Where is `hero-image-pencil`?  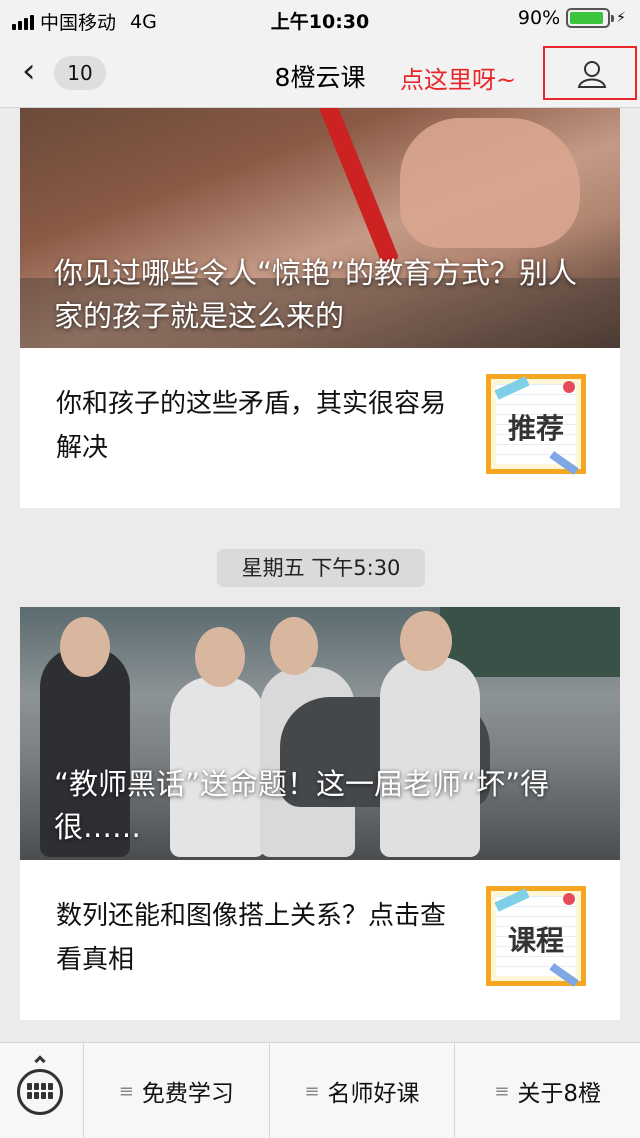
hero-image-pencil is located at coordinates (359, 187).